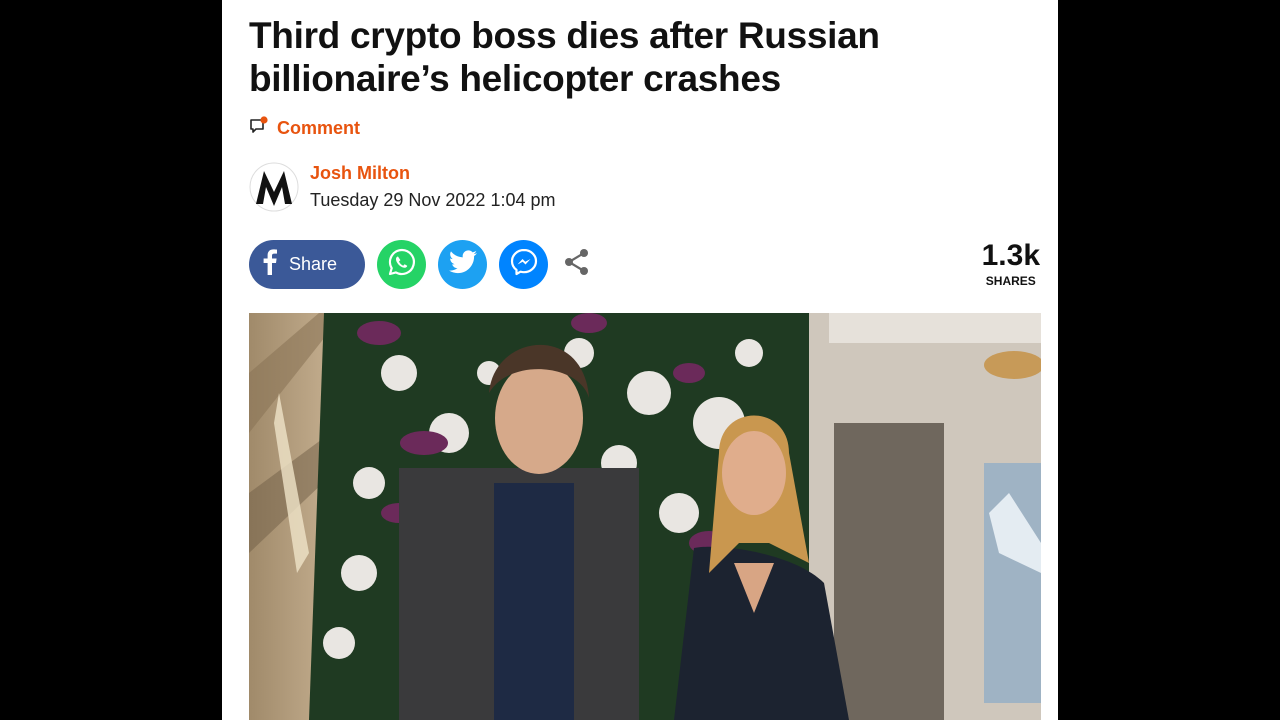 The height and width of the screenshot is (720, 1280). What do you see at coordinates (433, 200) in the screenshot?
I see `publish-date: Tuesday 29 Nov 2022 1:04 pm` at bounding box center [433, 200].